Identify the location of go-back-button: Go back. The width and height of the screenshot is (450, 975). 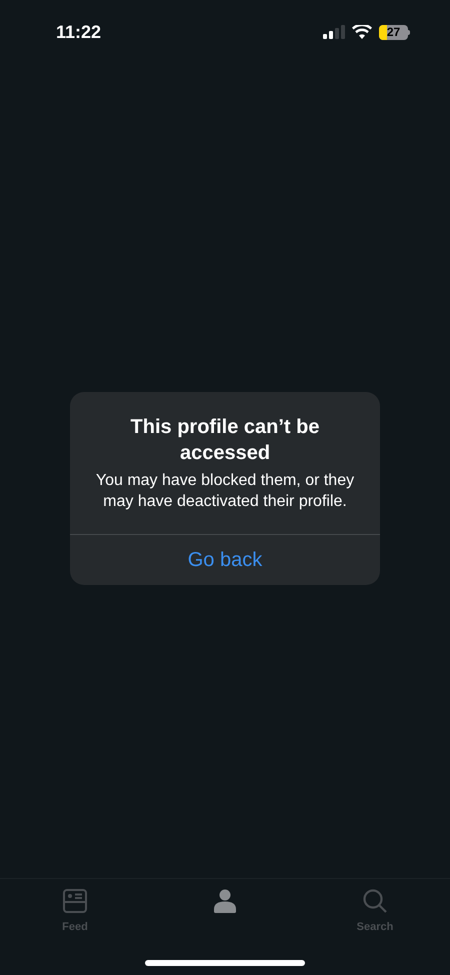
(225, 559).